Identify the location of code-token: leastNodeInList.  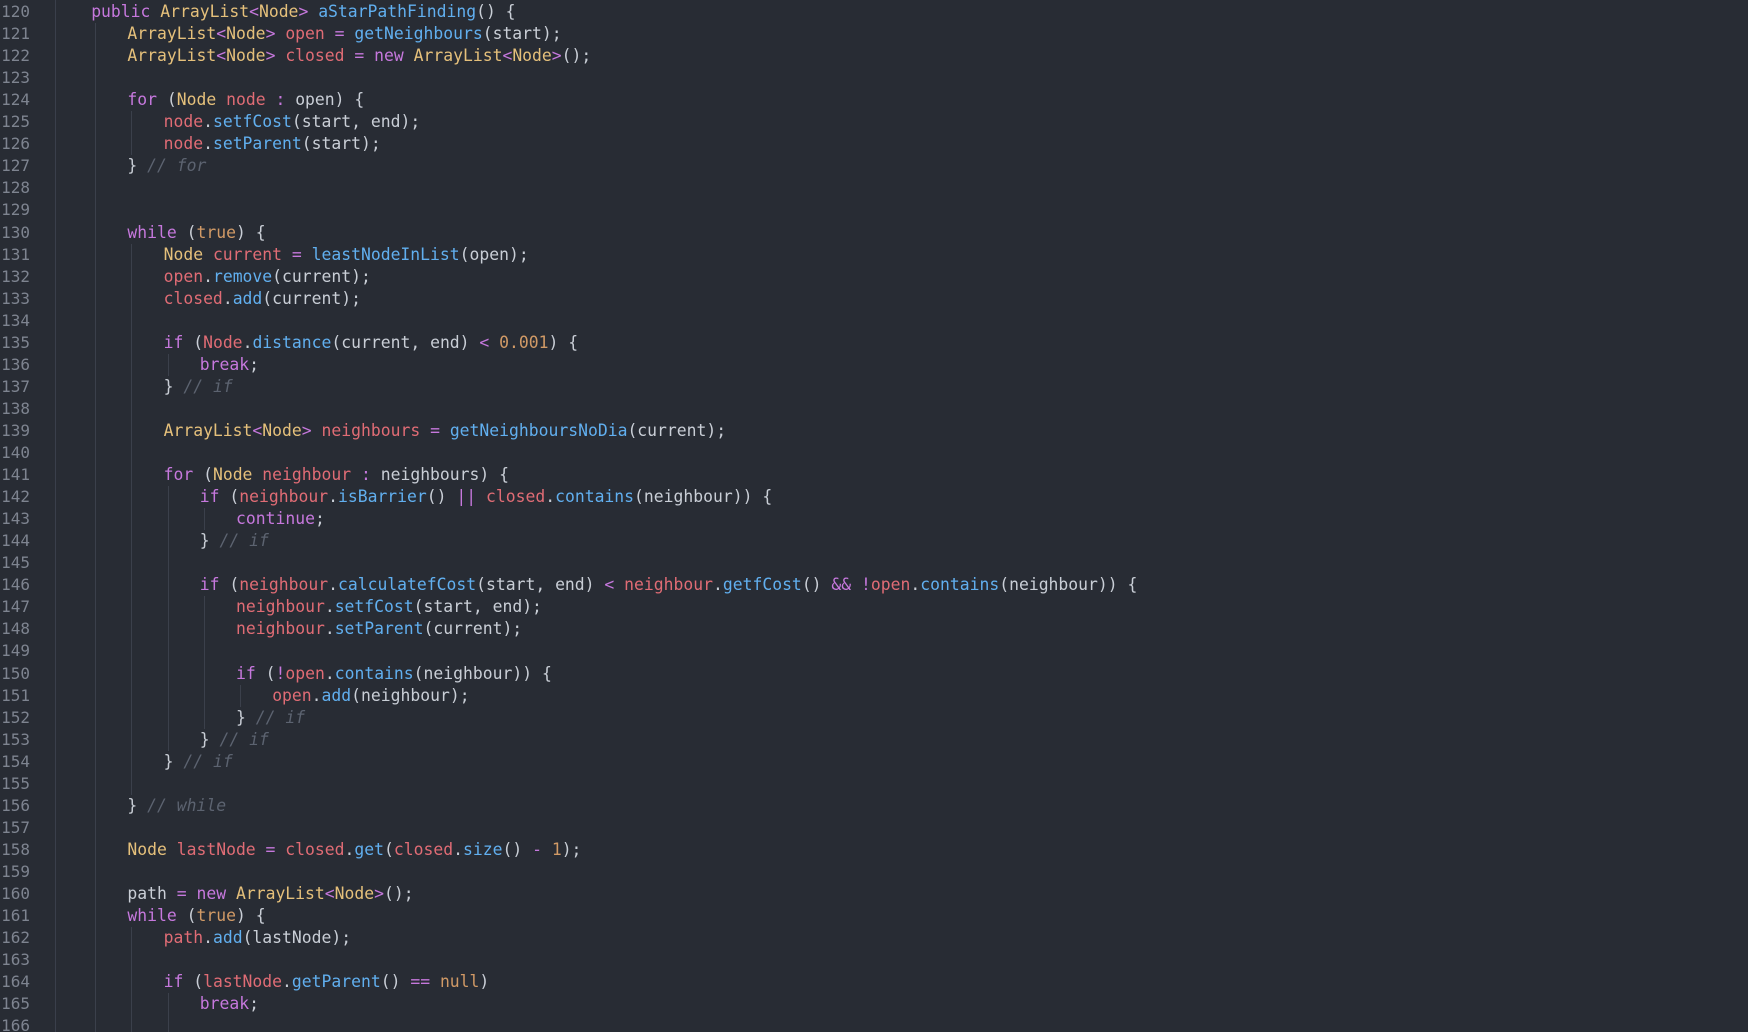
(385, 254).